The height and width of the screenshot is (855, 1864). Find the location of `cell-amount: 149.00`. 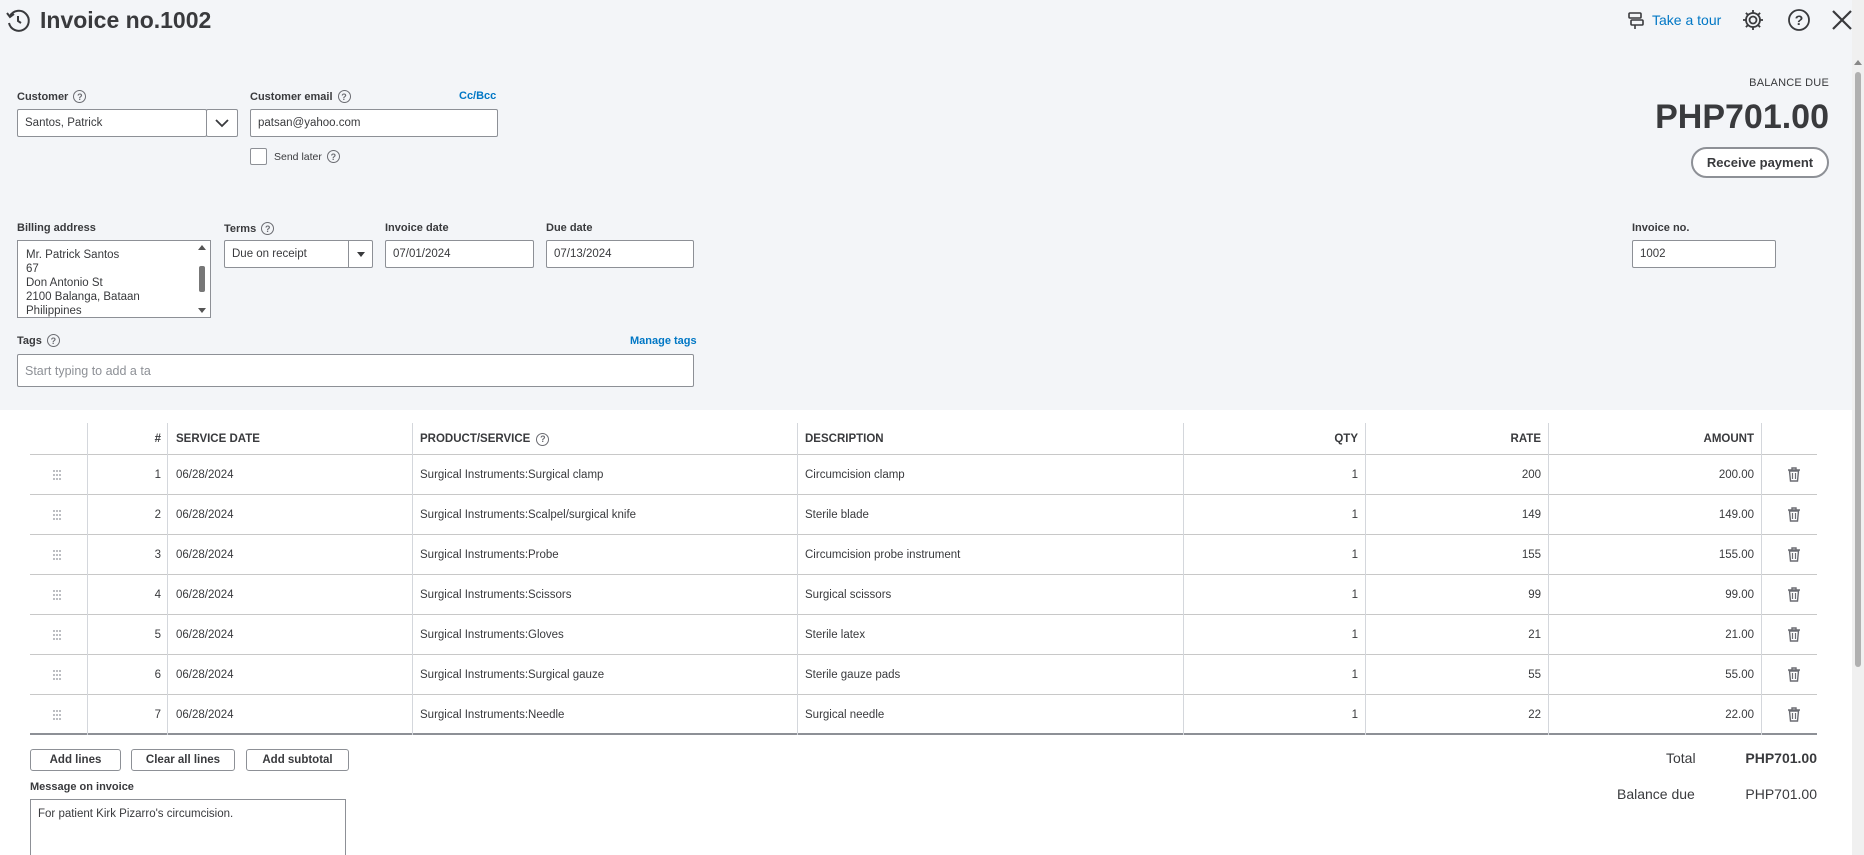

cell-amount: 149.00 is located at coordinates (1651, 515).